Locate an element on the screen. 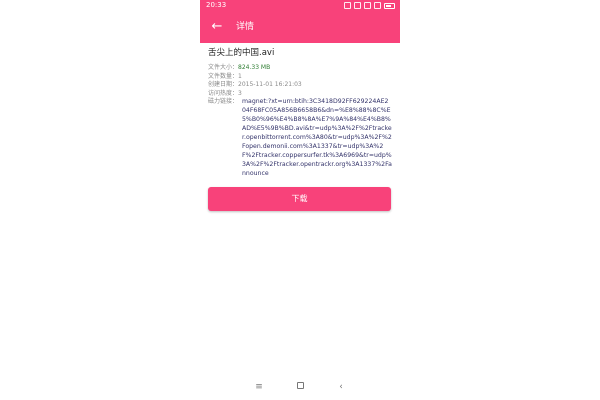  info-row-size: 文件大小： 824.33 MB is located at coordinates (301, 68).